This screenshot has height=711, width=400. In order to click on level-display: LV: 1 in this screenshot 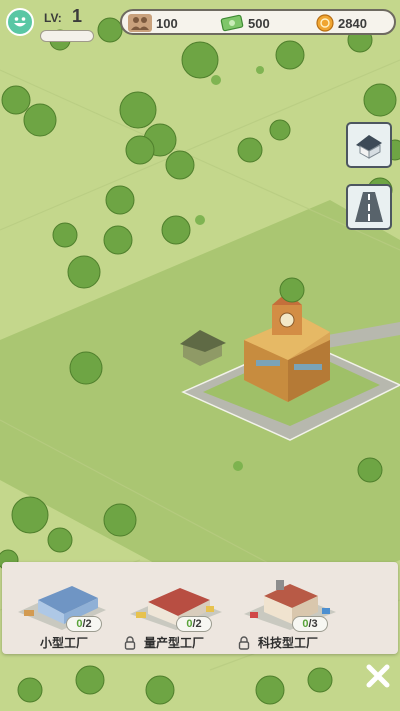, I will do `click(50, 24)`.